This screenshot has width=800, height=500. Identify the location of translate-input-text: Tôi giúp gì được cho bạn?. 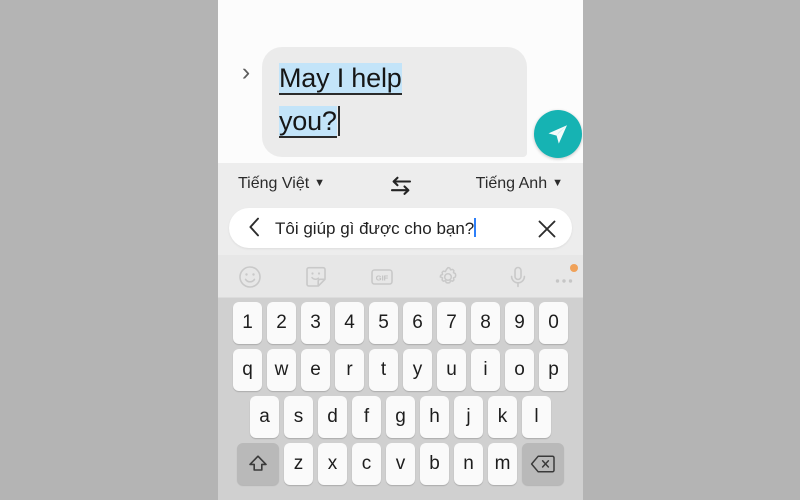
(376, 228).